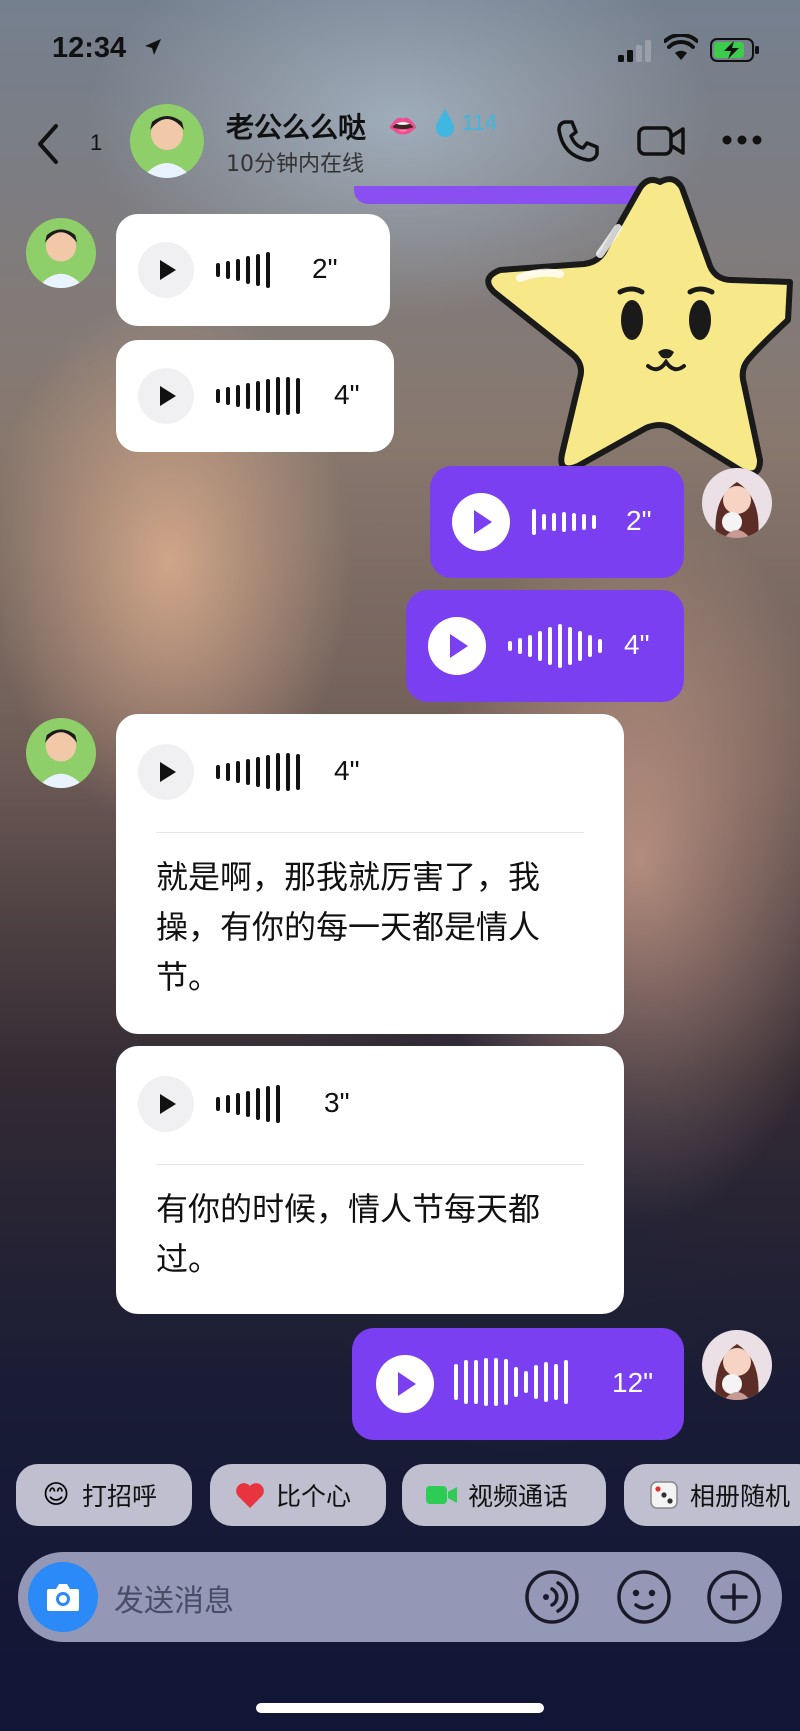 The image size is (800, 1731). What do you see at coordinates (442, 1495) in the screenshot?
I see `video-camera-icon` at bounding box center [442, 1495].